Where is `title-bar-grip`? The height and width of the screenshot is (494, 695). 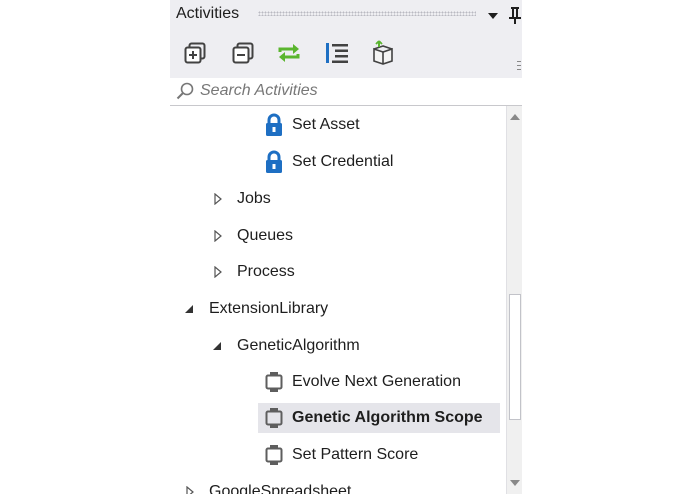 title-bar-grip is located at coordinates (367, 13).